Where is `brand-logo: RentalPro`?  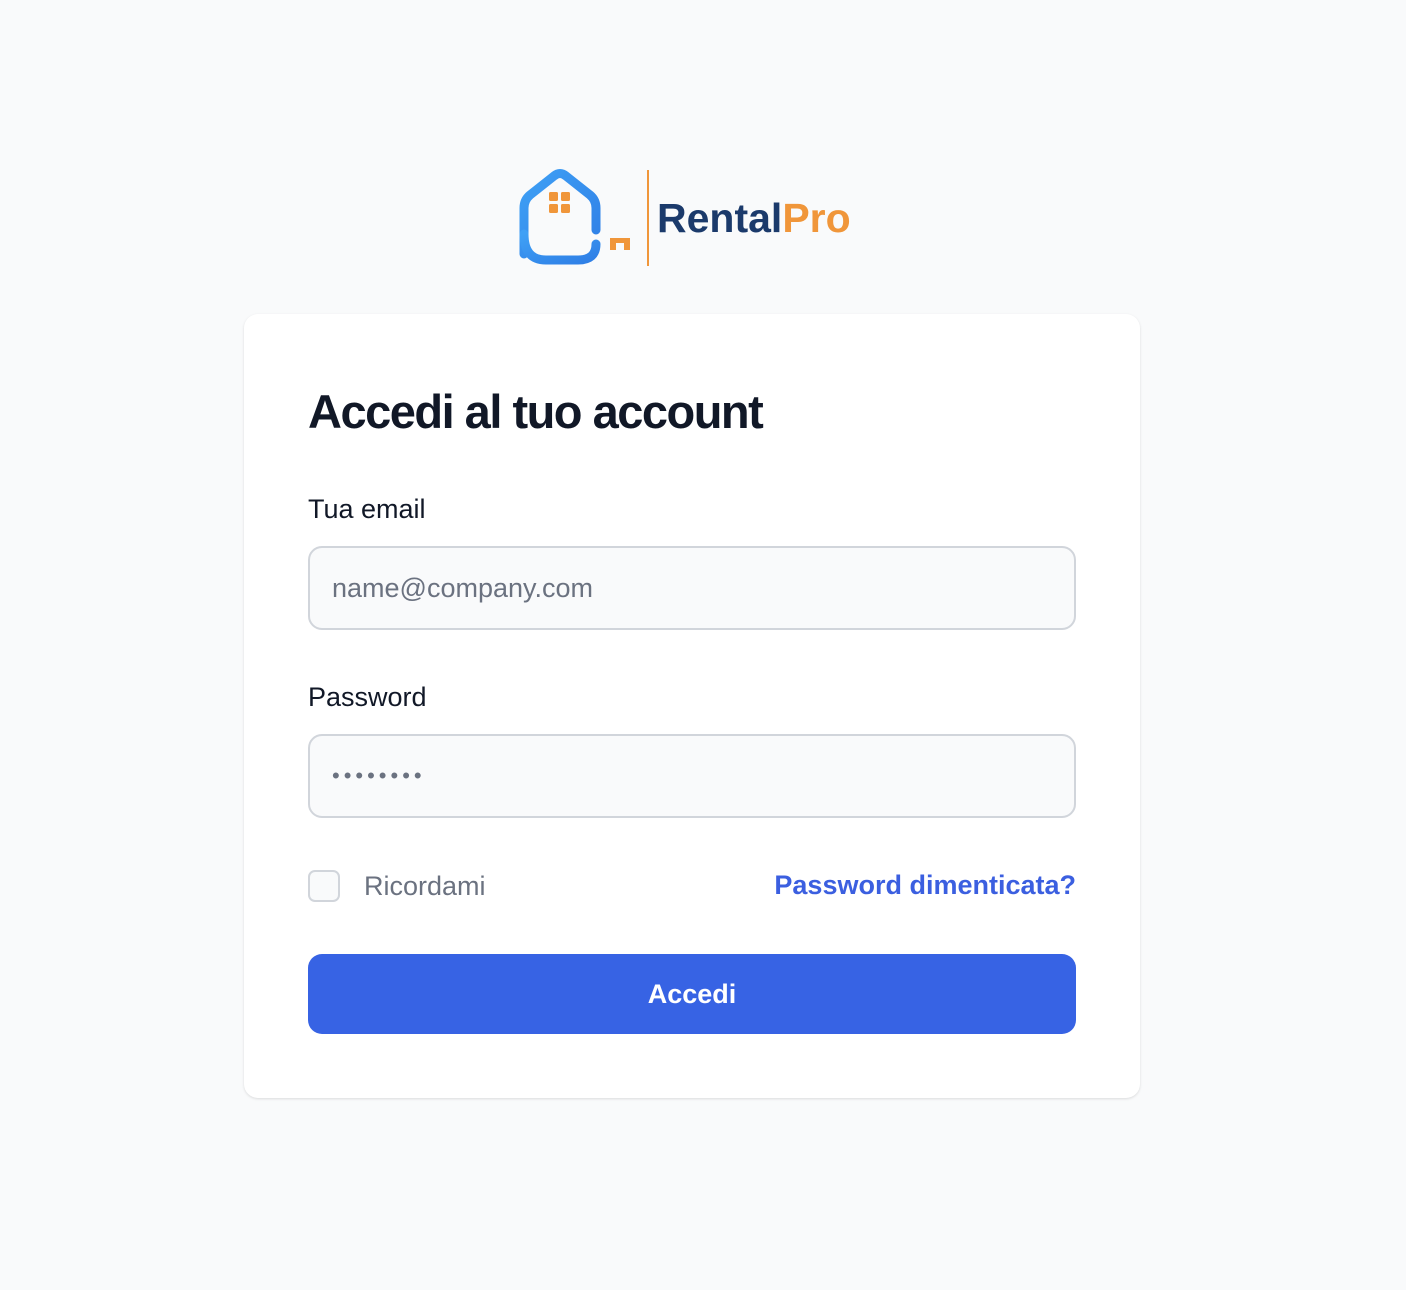 brand-logo: RentalPro is located at coordinates (686, 218).